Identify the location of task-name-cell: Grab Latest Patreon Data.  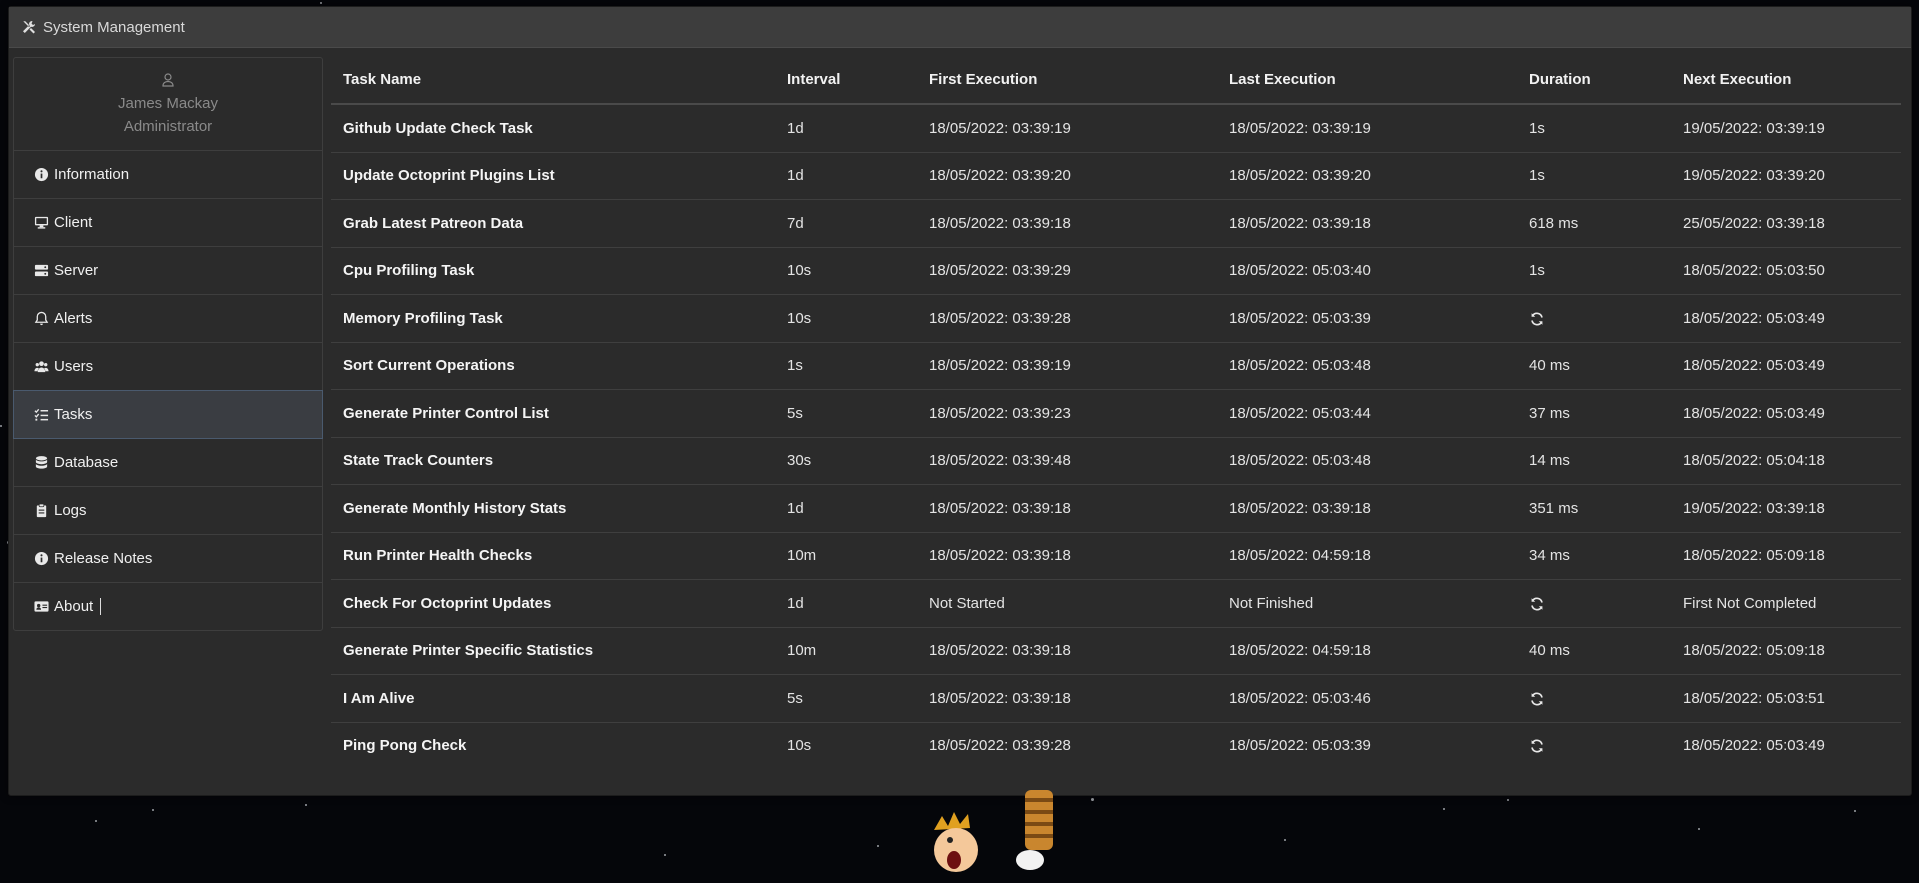
(553, 223).